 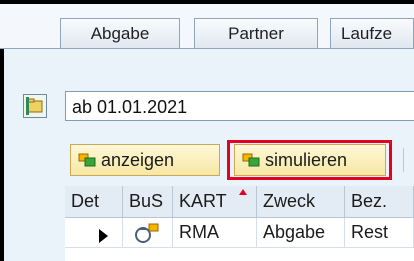 I want to click on tab-label: Abgabe, so click(x=120, y=33).